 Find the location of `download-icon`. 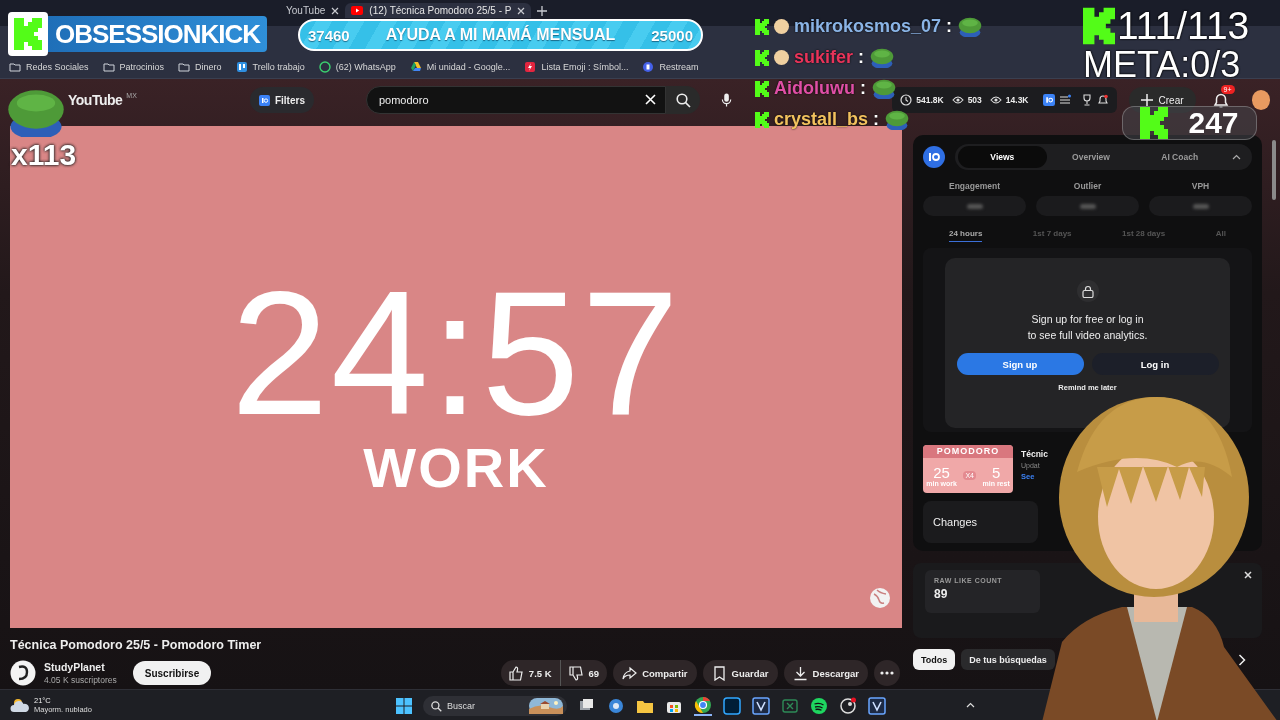

download-icon is located at coordinates (800, 673).